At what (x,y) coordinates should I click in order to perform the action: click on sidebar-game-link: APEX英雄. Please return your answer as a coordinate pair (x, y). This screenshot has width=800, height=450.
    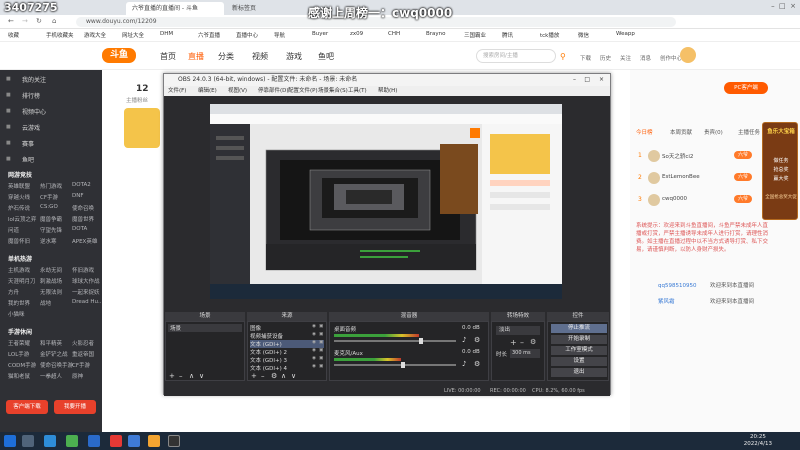
    Looking at the image, I should click on (84, 241).